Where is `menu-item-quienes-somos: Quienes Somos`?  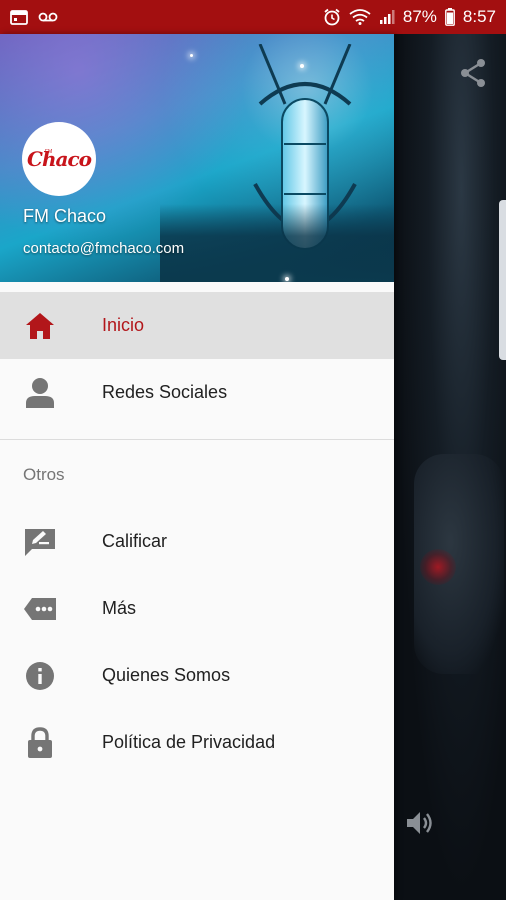
menu-item-quienes-somos: Quienes Somos is located at coordinates (197, 675).